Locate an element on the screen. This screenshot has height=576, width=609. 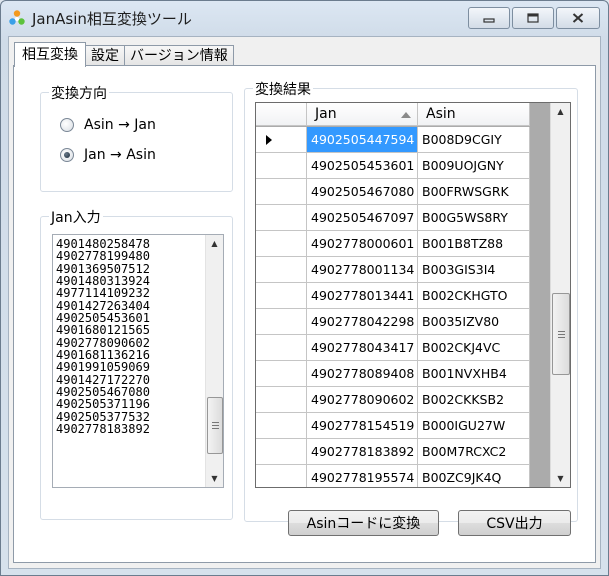
jan-line: 4901680121565 is located at coordinates (103, 330).